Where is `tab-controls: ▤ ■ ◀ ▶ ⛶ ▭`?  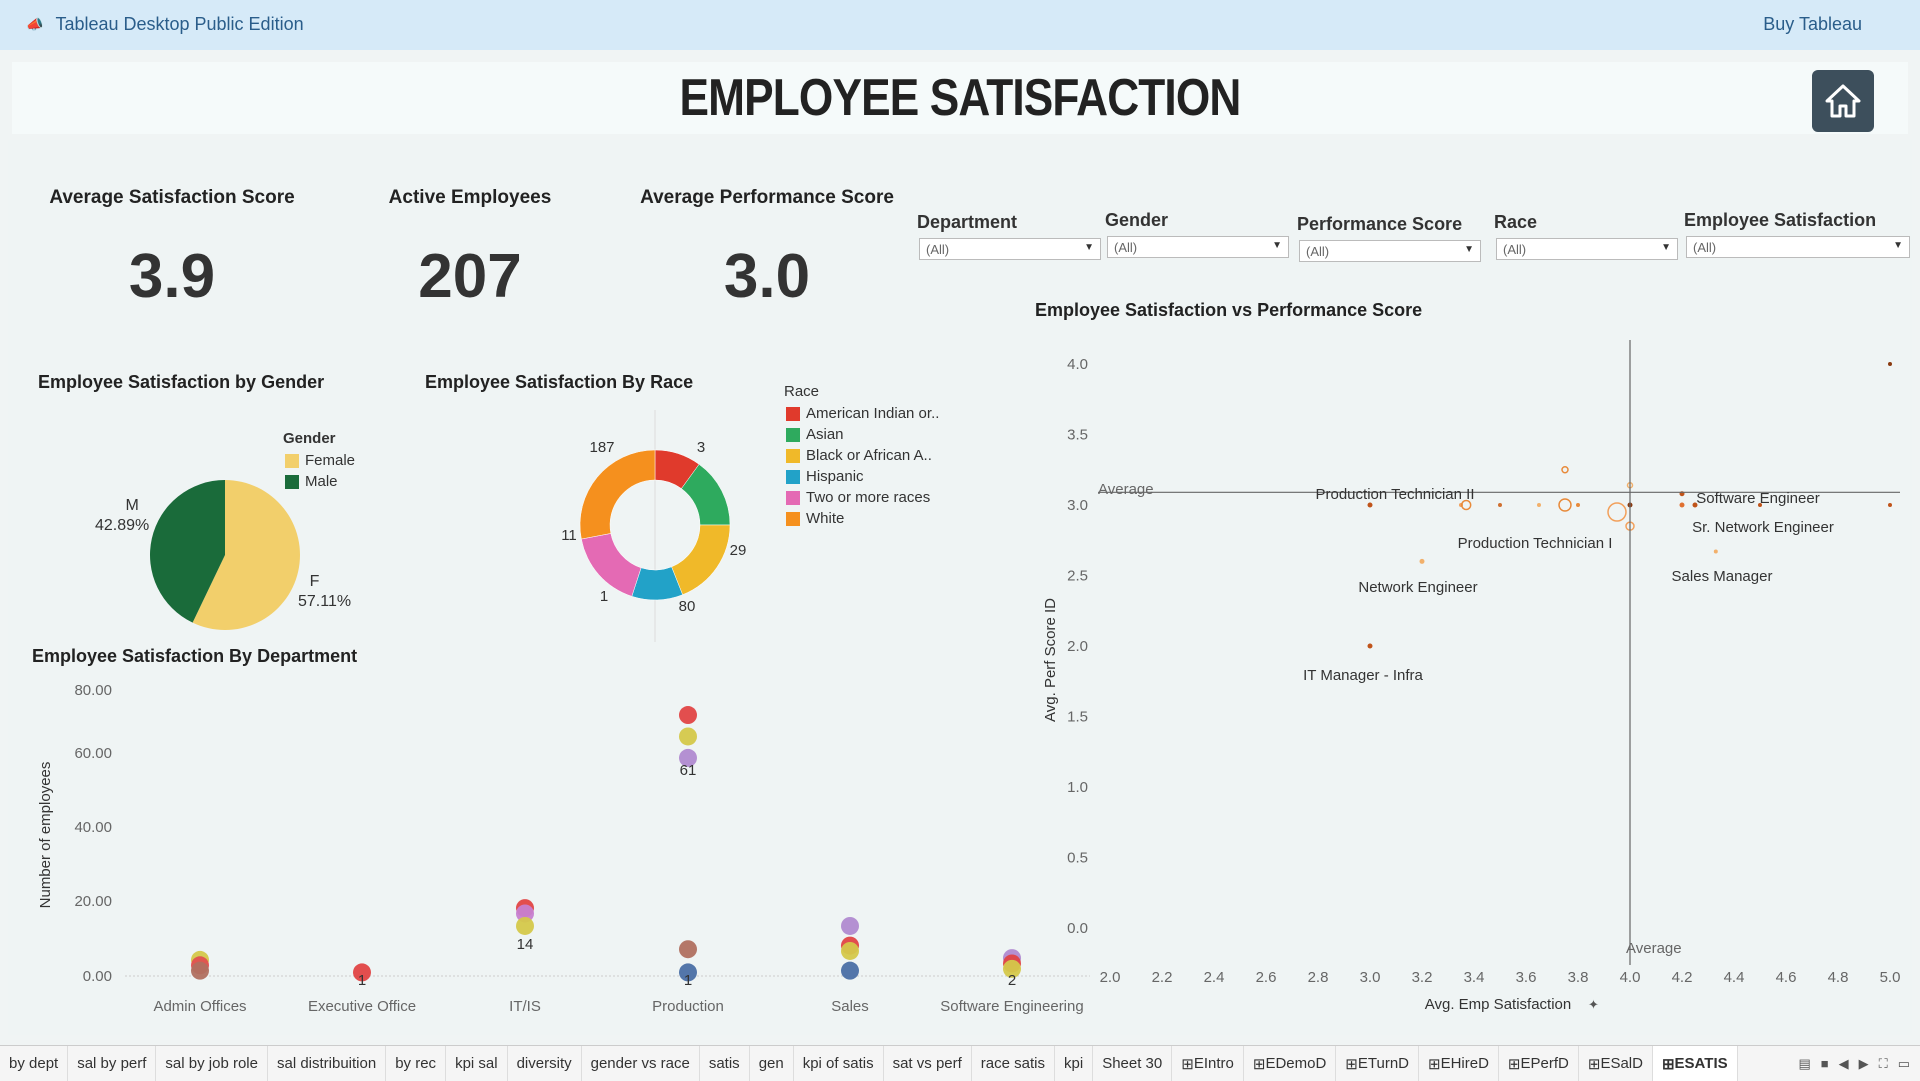
tab-controls: ▤ ■ ◀ ▶ ⛶ ▭ is located at coordinates (1854, 1064).